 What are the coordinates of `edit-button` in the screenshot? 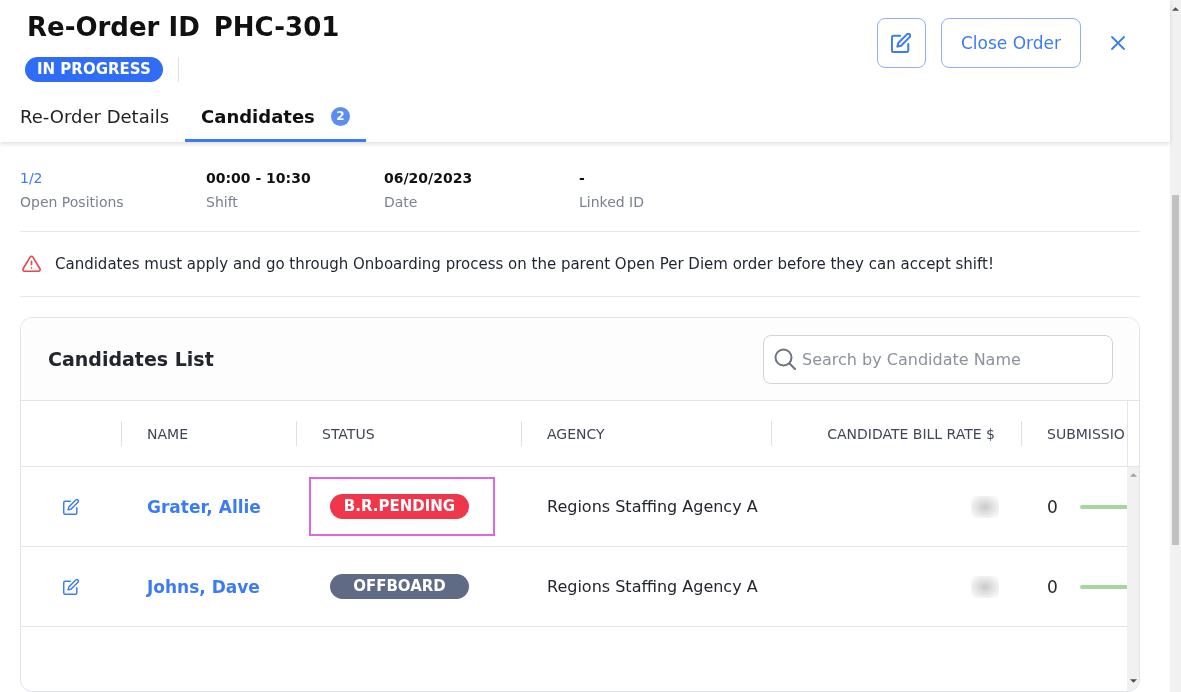 It's located at (901, 43).